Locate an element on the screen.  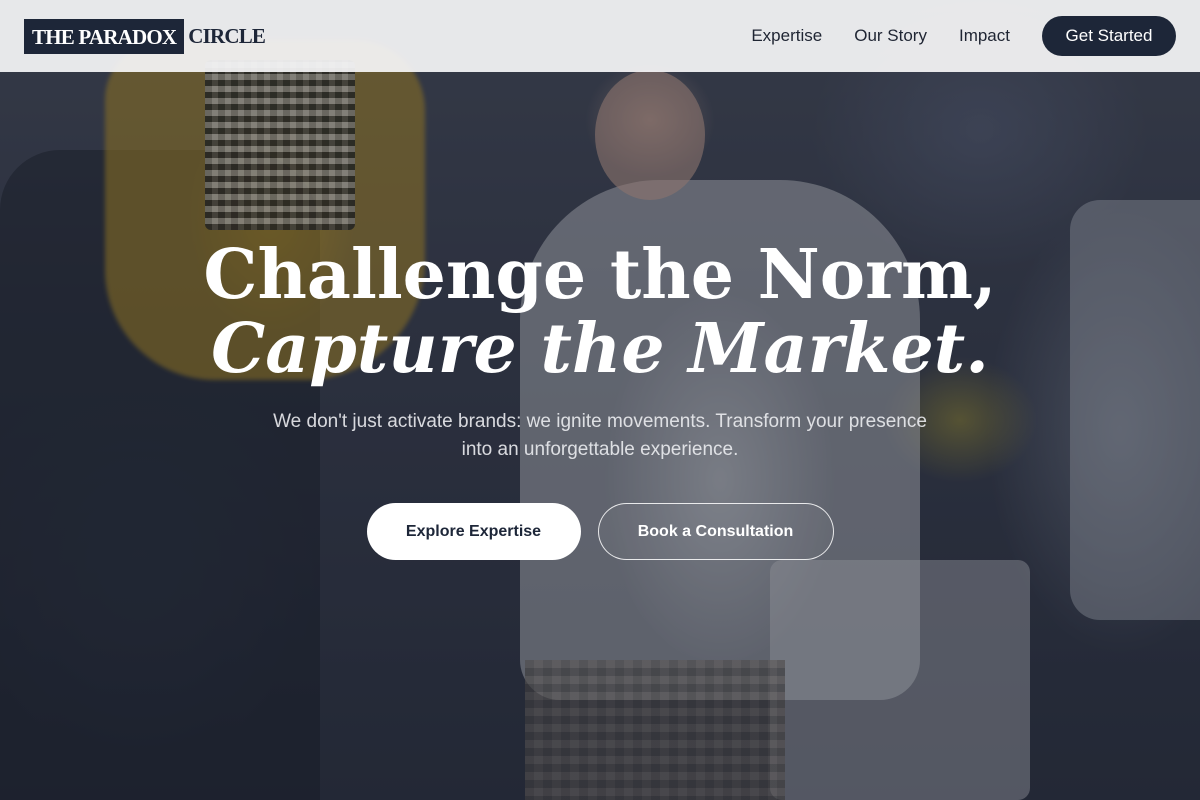
brand-logo: THE PARADOX CIRCLE is located at coordinates (146, 36).